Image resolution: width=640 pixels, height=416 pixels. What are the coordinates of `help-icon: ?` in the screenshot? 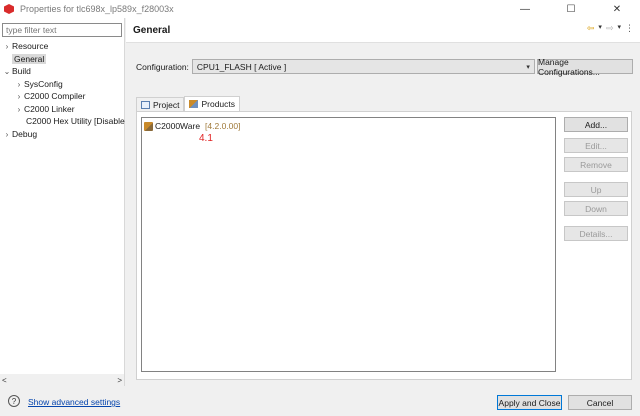 It's located at (14, 401).